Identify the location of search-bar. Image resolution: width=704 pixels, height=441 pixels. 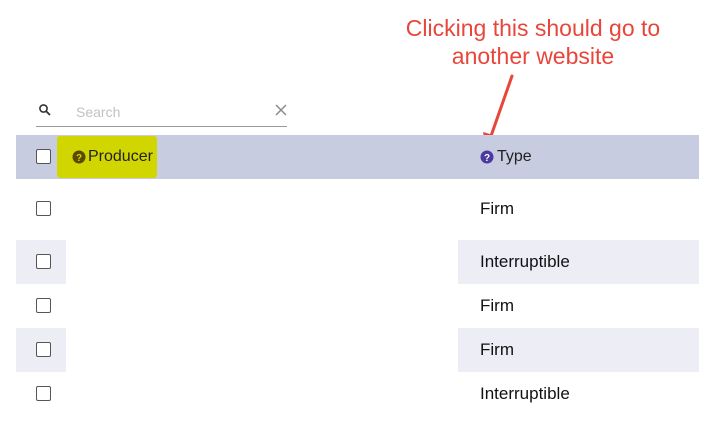
(161, 111).